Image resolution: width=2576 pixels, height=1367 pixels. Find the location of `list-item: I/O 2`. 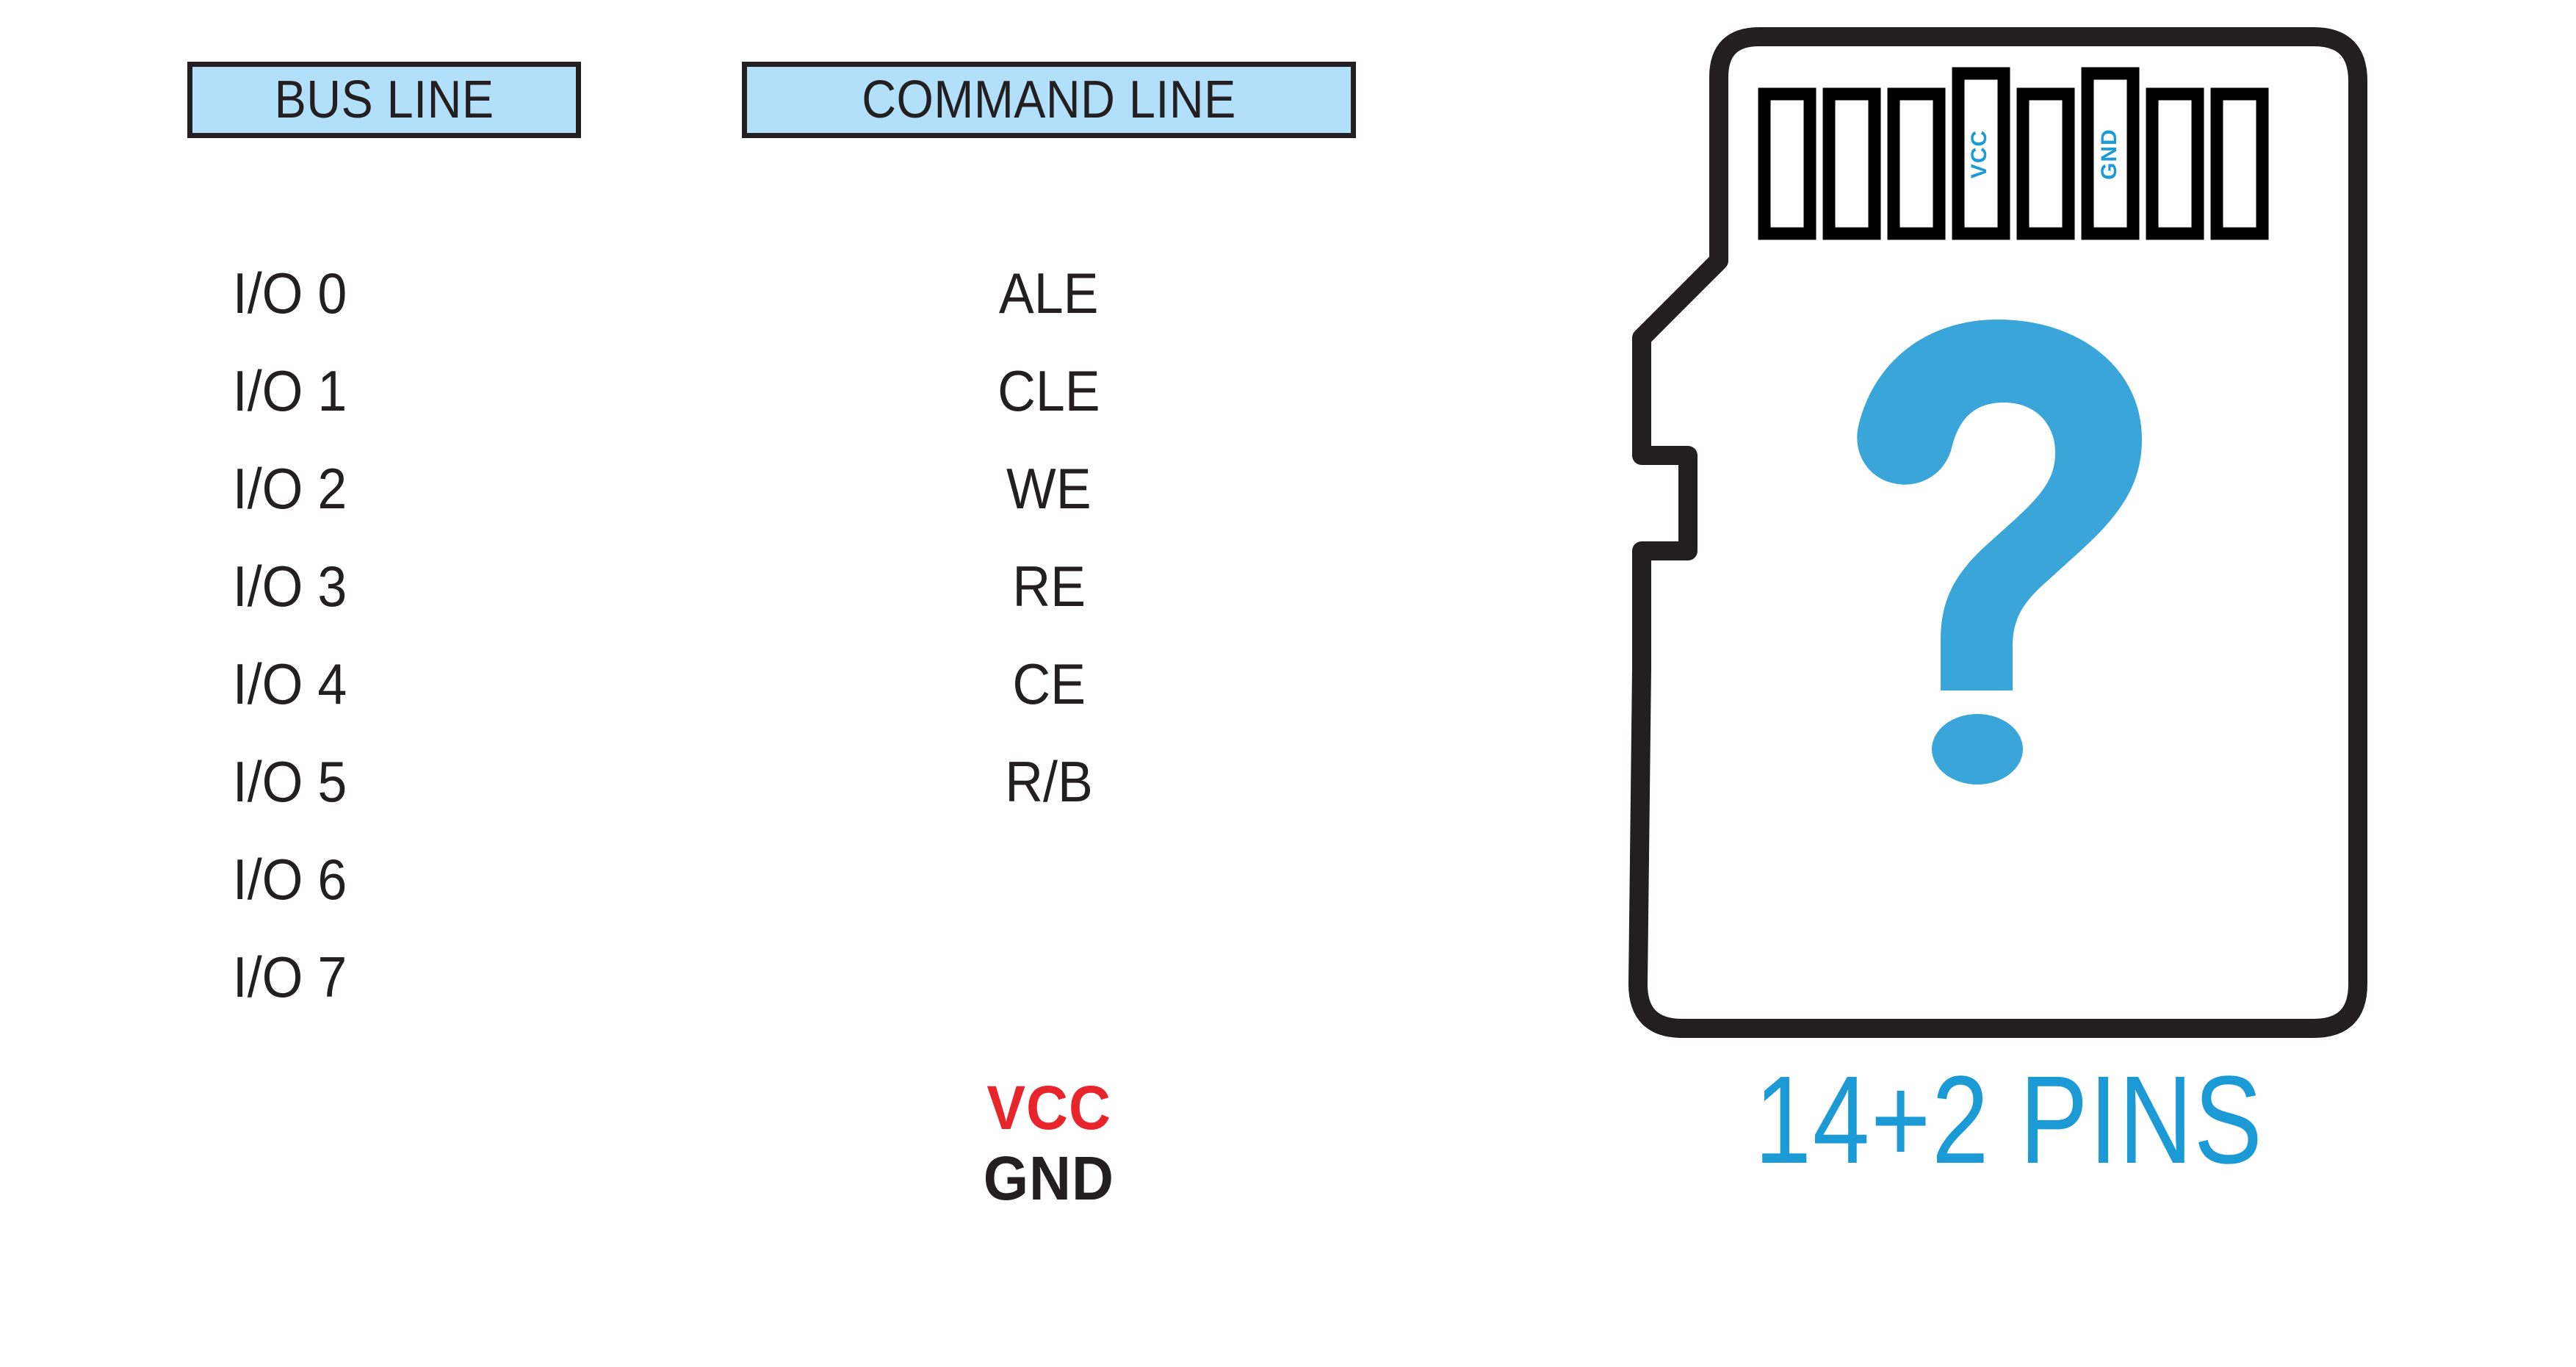

list-item: I/O 2 is located at coordinates (290, 489).